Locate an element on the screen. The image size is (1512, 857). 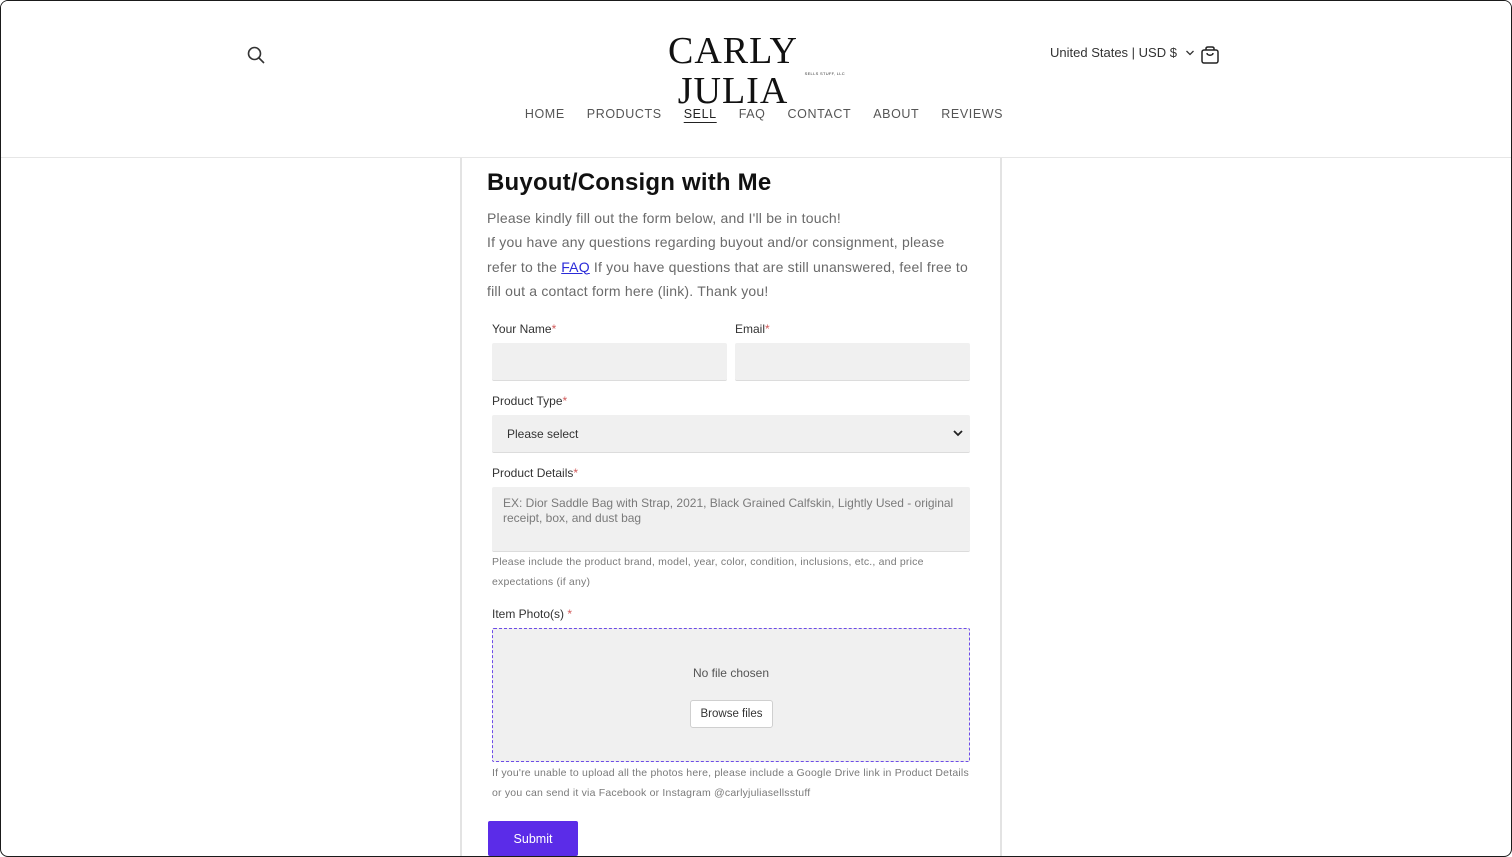
product-type-select: Please select is located at coordinates (731, 434).